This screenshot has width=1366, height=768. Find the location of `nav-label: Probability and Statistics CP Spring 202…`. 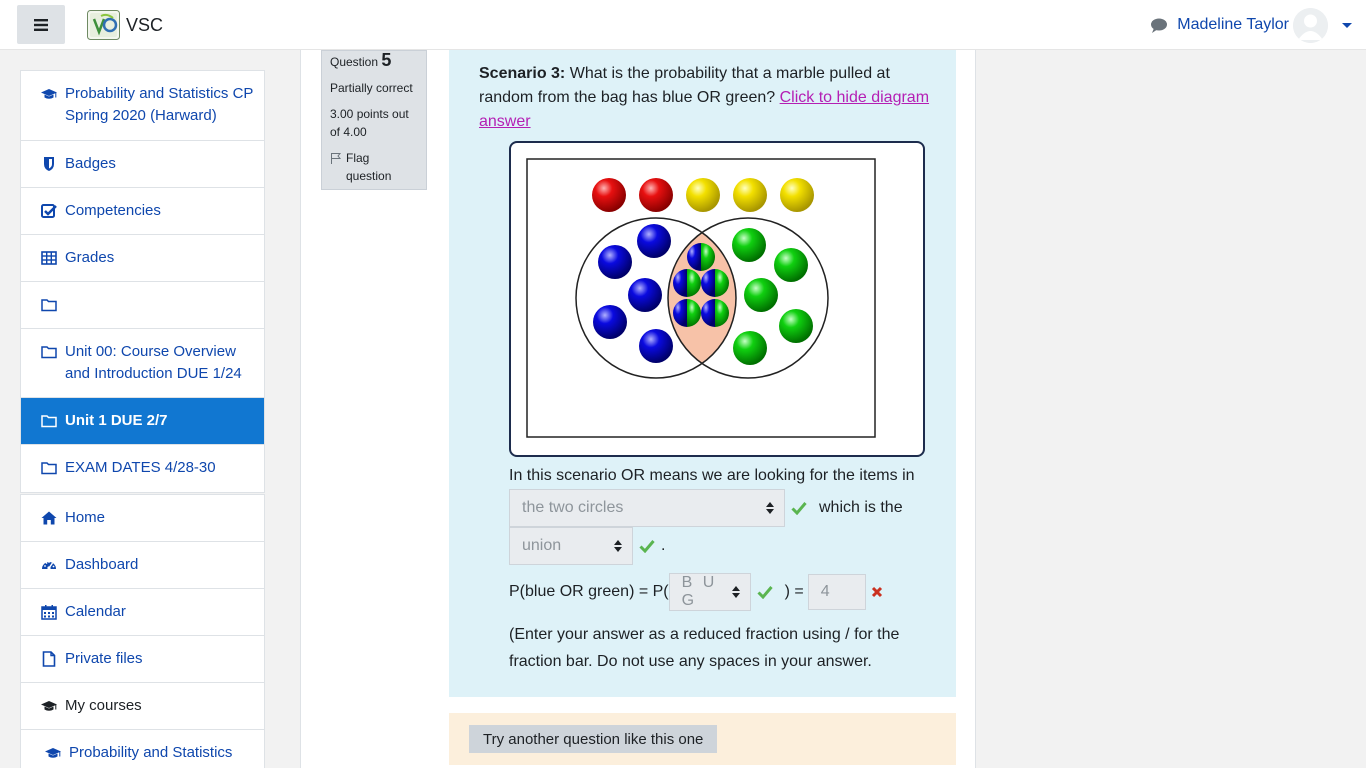

nav-label: Probability and Statistics CP Spring 202… is located at coordinates (159, 104).